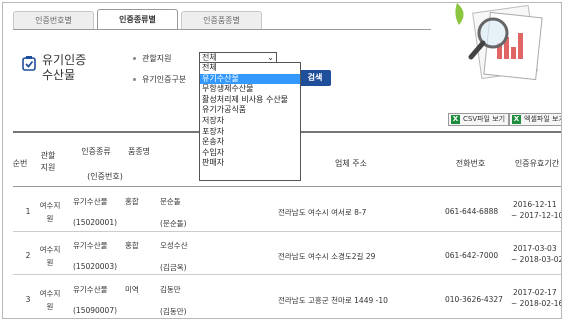  I want to click on dropdown-option: 전체, so click(250, 68).